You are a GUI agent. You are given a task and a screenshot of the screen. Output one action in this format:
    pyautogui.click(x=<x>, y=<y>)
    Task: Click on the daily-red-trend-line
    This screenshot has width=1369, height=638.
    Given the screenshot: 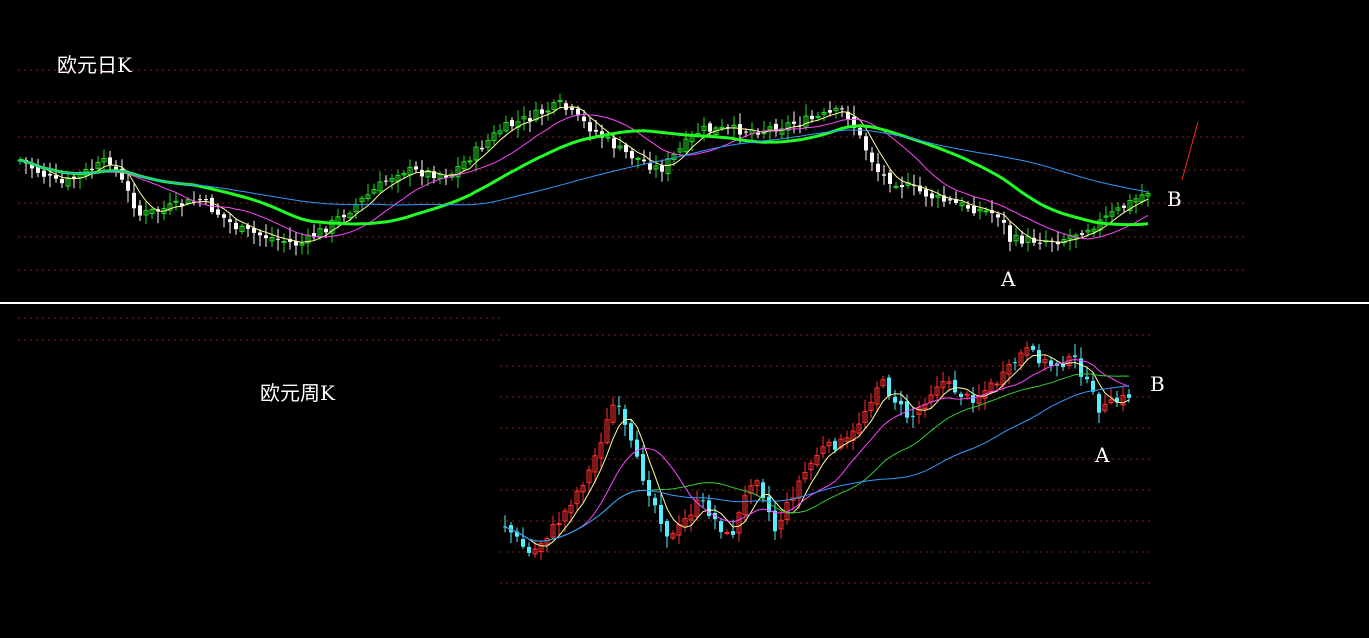 What is the action you would take?
    pyautogui.click(x=1190, y=151)
    